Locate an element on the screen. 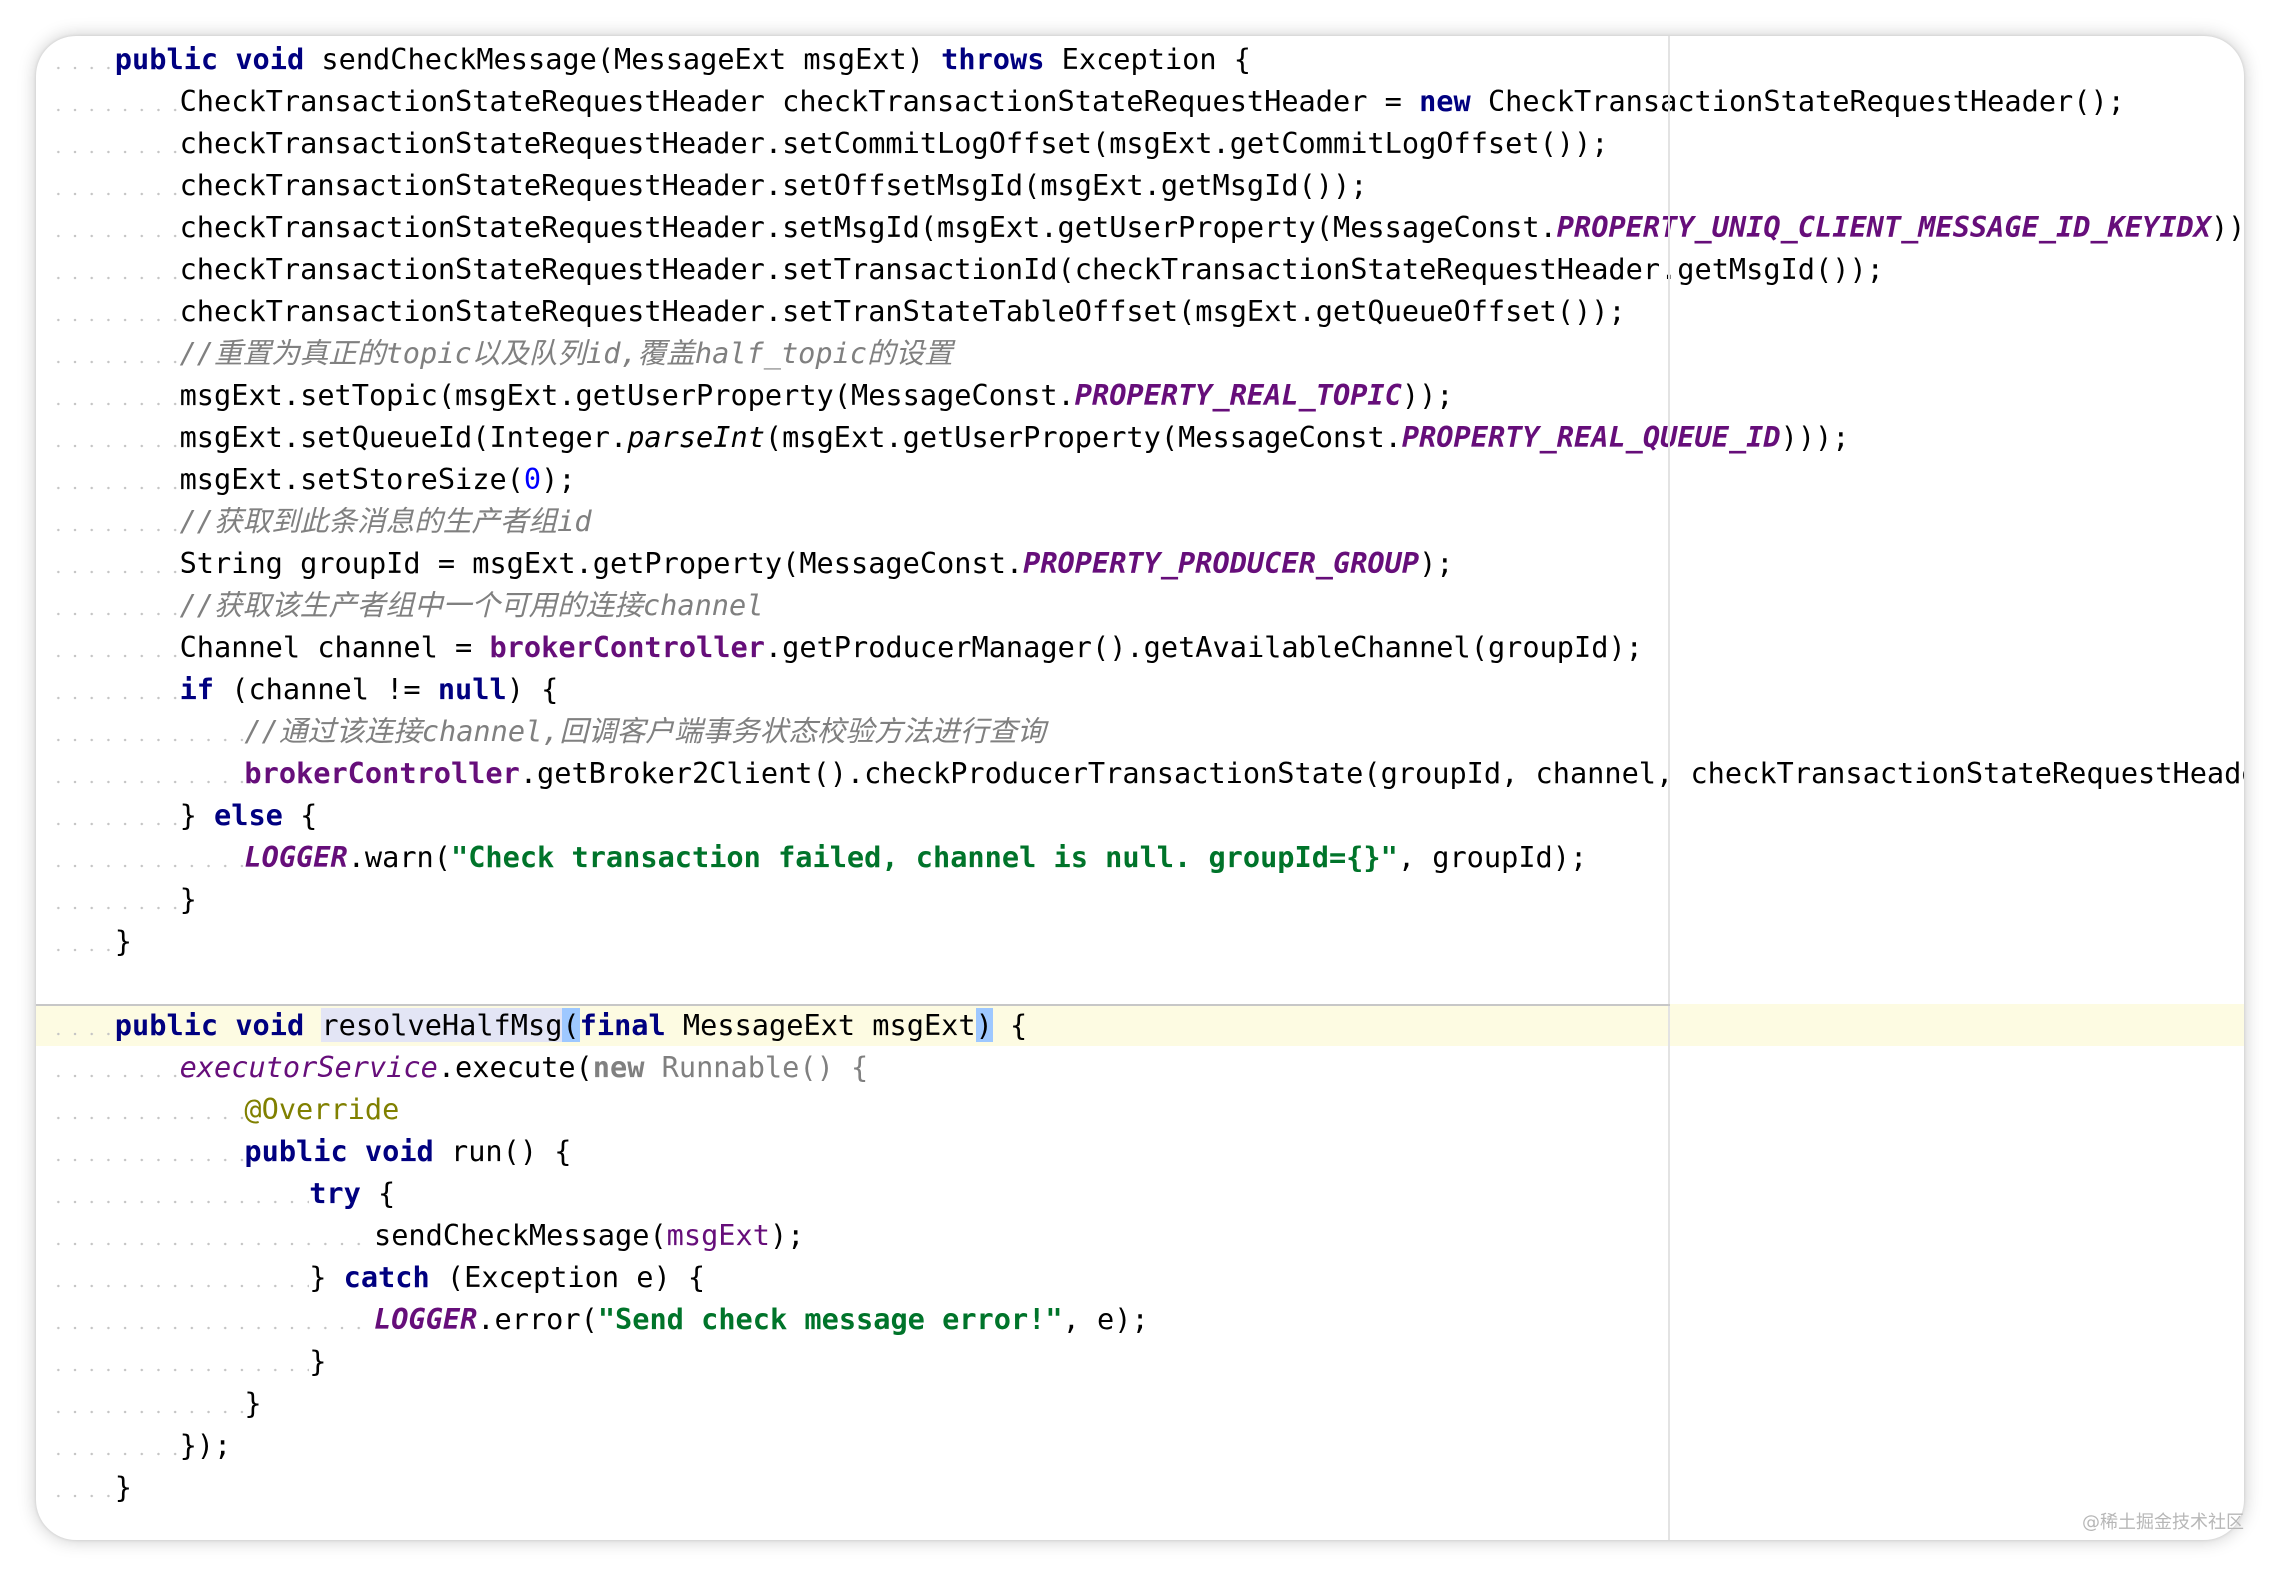 The height and width of the screenshot is (1576, 2280). code-token: ( is located at coordinates (571, 1025).